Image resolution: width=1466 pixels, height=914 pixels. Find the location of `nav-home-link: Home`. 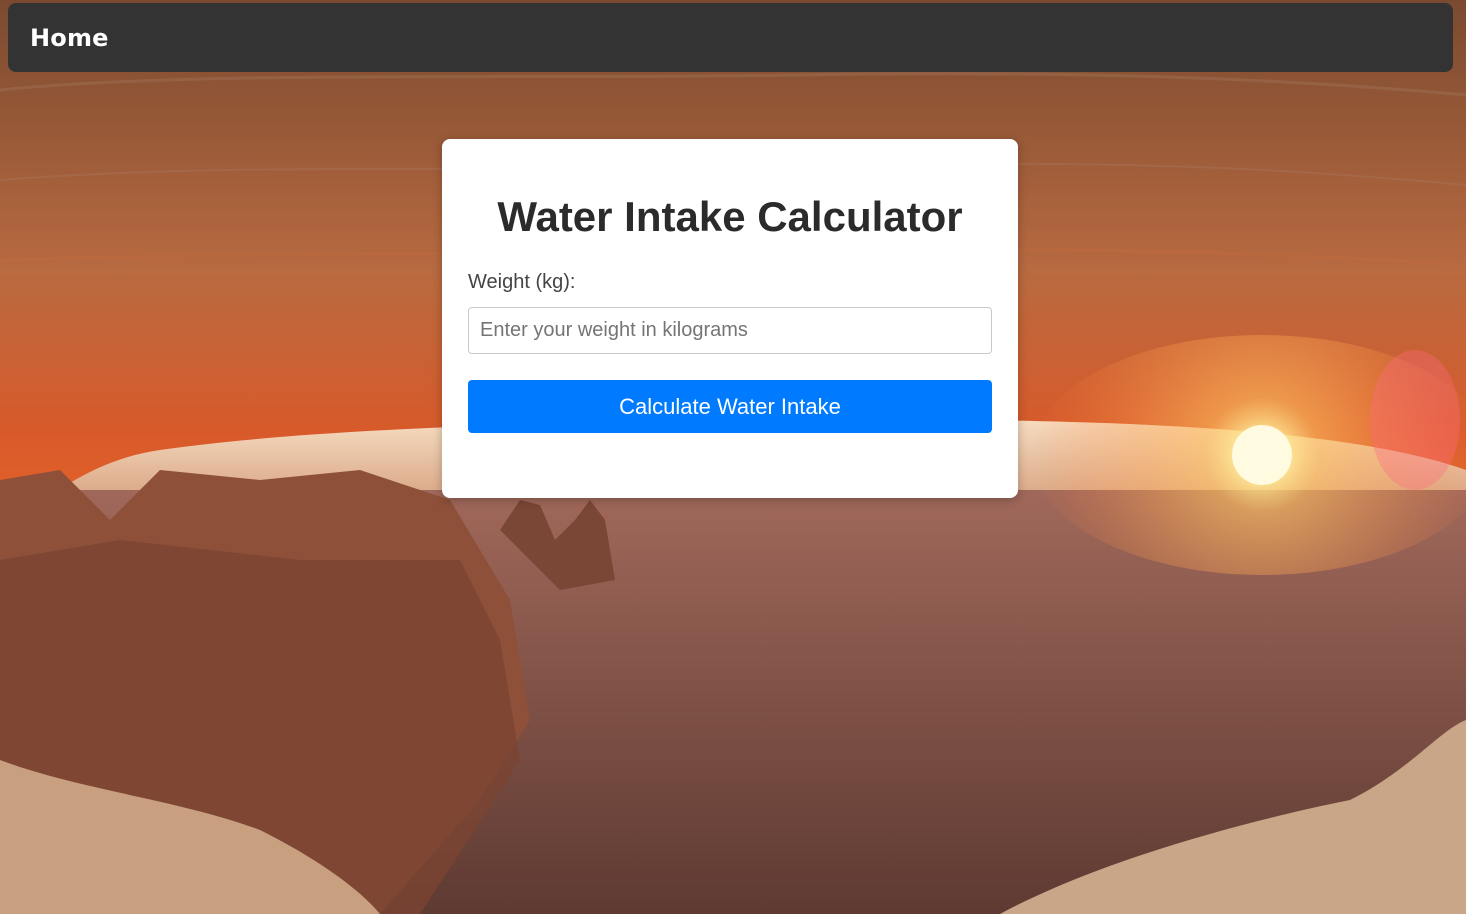

nav-home-link: Home is located at coordinates (69, 38).